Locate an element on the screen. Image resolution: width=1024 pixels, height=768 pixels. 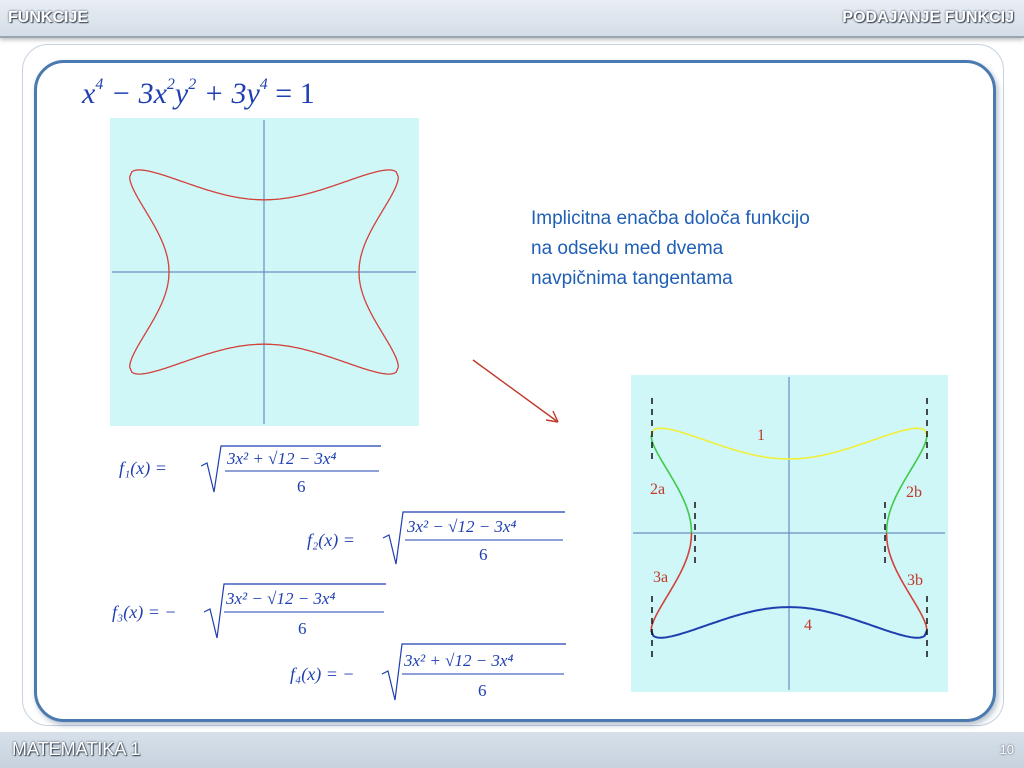
label-segment-4: 4 is located at coordinates (808, 625).